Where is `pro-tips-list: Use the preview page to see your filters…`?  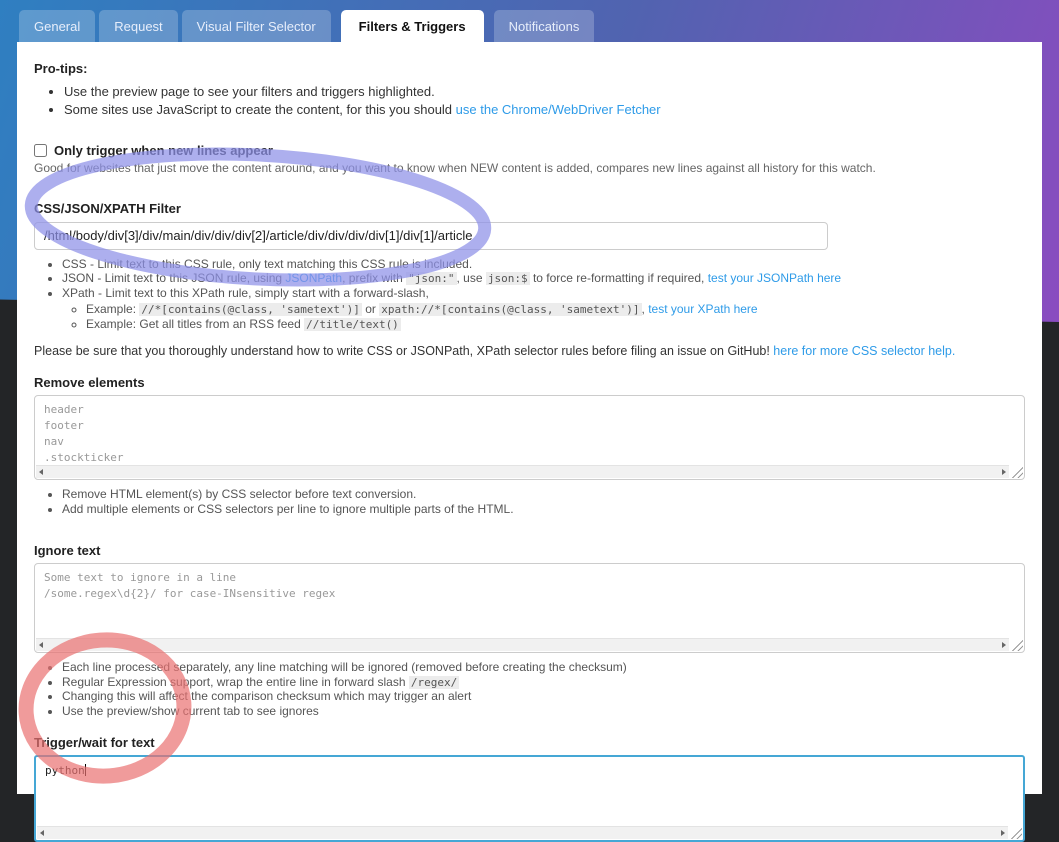
pro-tips-list: Use the preview page to see your filters… is located at coordinates (529, 101).